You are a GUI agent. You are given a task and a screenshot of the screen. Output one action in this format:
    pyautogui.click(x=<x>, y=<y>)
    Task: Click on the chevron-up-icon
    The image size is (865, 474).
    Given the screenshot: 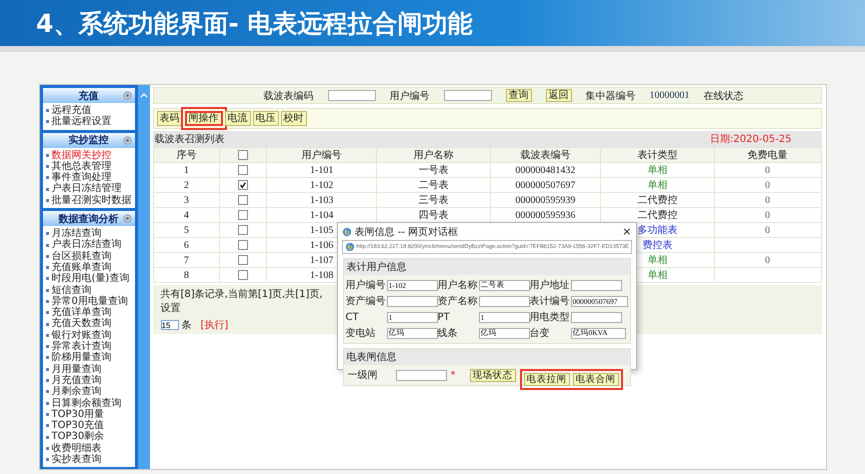 What is the action you would take?
    pyautogui.click(x=144, y=95)
    